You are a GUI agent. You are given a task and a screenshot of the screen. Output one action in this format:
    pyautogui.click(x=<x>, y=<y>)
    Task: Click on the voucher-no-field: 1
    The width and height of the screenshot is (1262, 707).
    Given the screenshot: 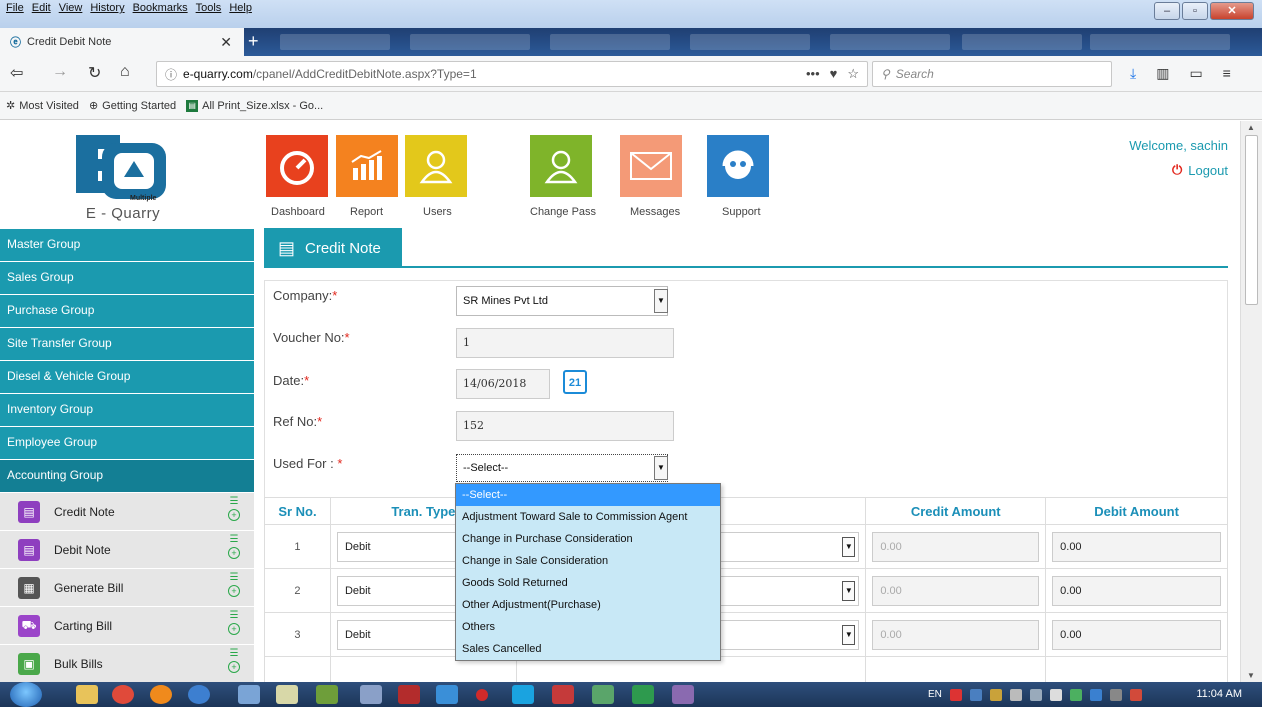 What is the action you would take?
    pyautogui.click(x=565, y=343)
    